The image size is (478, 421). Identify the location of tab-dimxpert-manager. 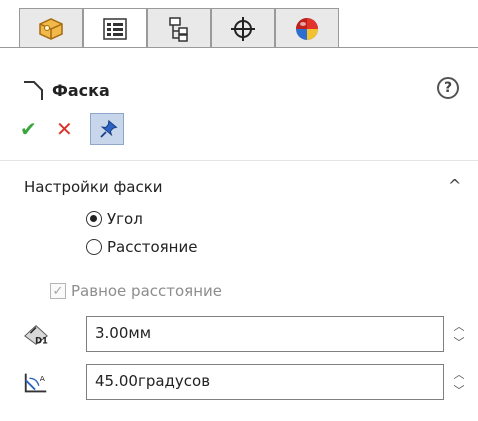
(243, 28).